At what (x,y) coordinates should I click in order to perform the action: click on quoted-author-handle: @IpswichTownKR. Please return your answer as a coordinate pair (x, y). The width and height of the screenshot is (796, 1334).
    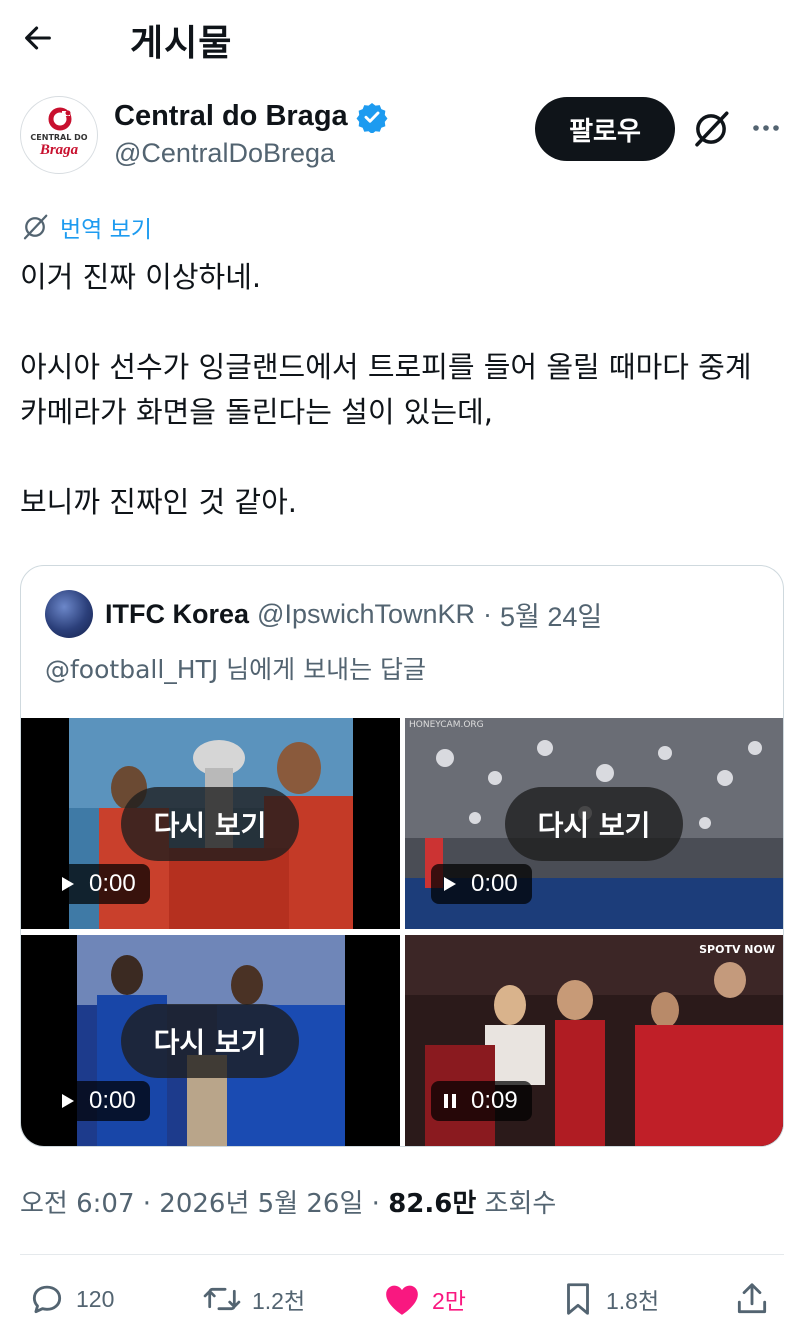
    Looking at the image, I should click on (366, 614).